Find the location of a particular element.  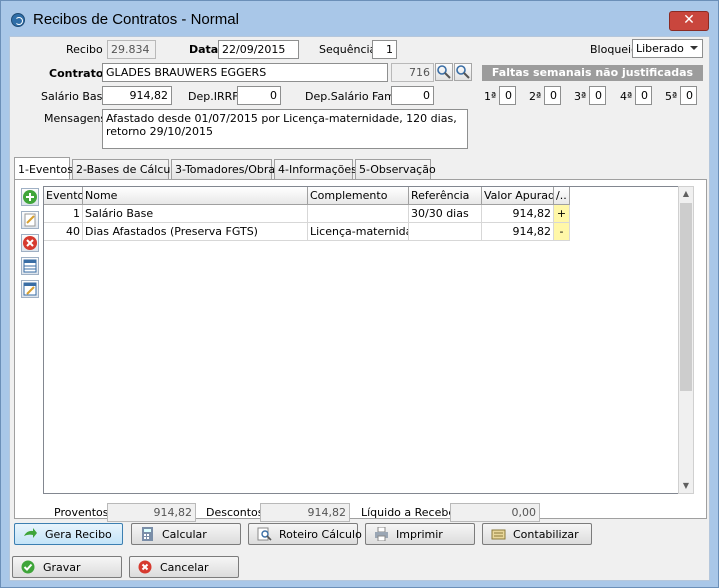

search-document-icon is located at coordinates (264, 534).